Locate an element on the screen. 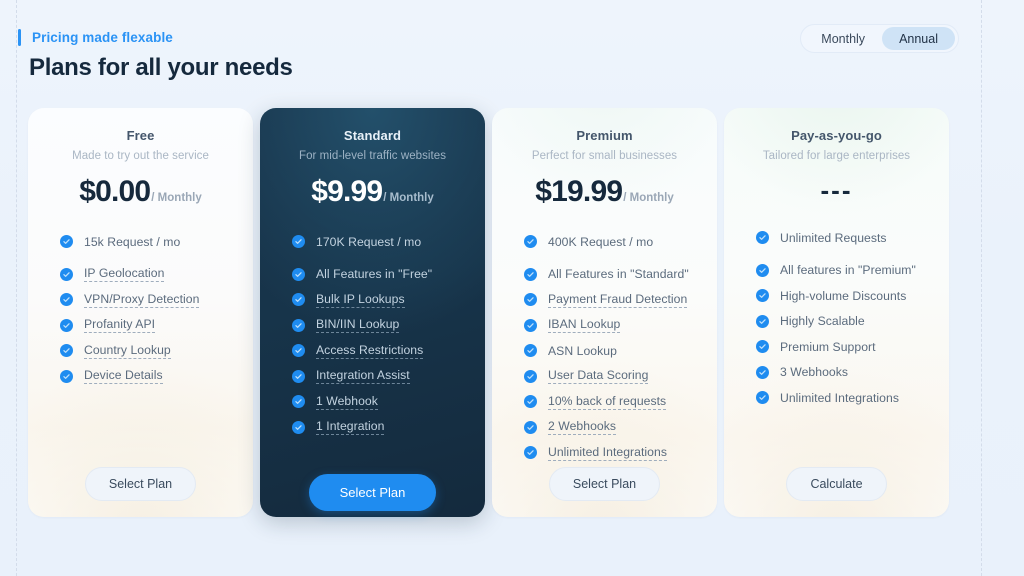 Image resolution: width=1024 pixels, height=576 pixels. feature-label: 1 Webhook is located at coordinates (347, 401).